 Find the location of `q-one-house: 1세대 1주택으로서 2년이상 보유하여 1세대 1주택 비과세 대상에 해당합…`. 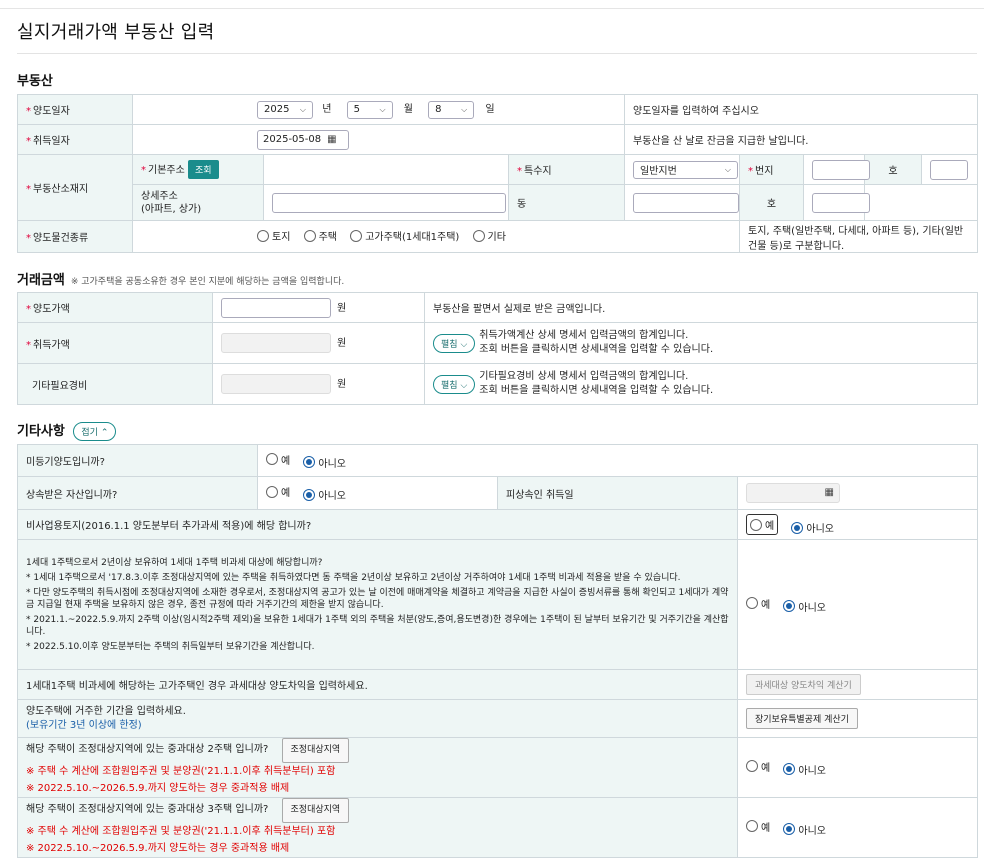

q-one-house: 1세대 1주택으로서 2년이상 보유하여 1세대 1주택 비과세 대상에 해당합… is located at coordinates (377, 604).